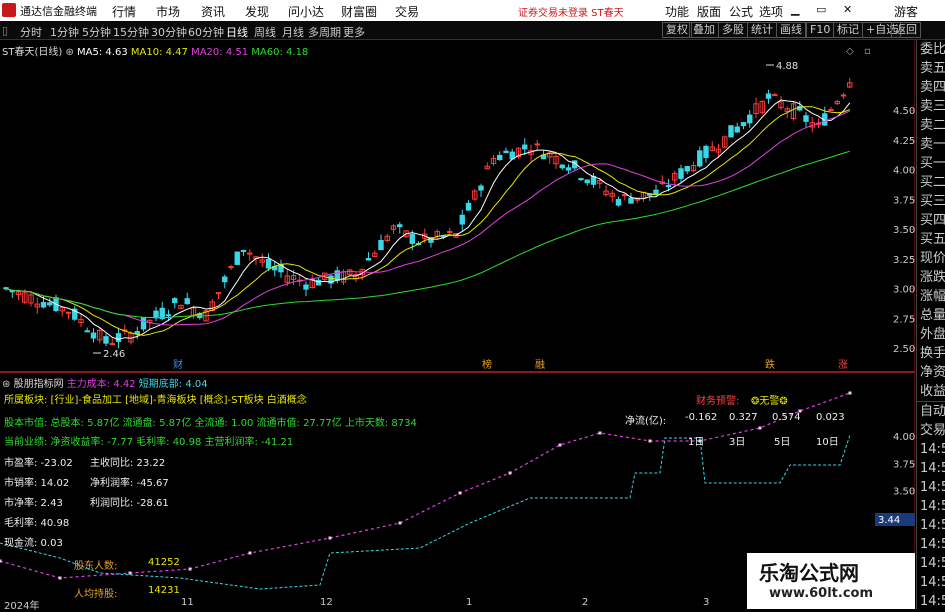  What do you see at coordinates (96, 566) in the screenshot?
I see `holders-label: 股东人数:` at bounding box center [96, 566].